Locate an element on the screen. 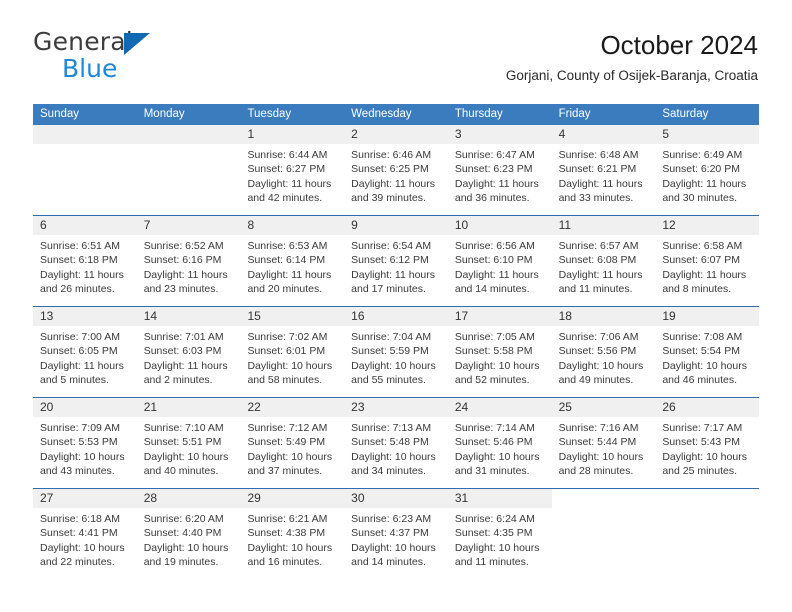 The width and height of the screenshot is (792, 612). general-blue-logo: General Blue is located at coordinates (123, 56).